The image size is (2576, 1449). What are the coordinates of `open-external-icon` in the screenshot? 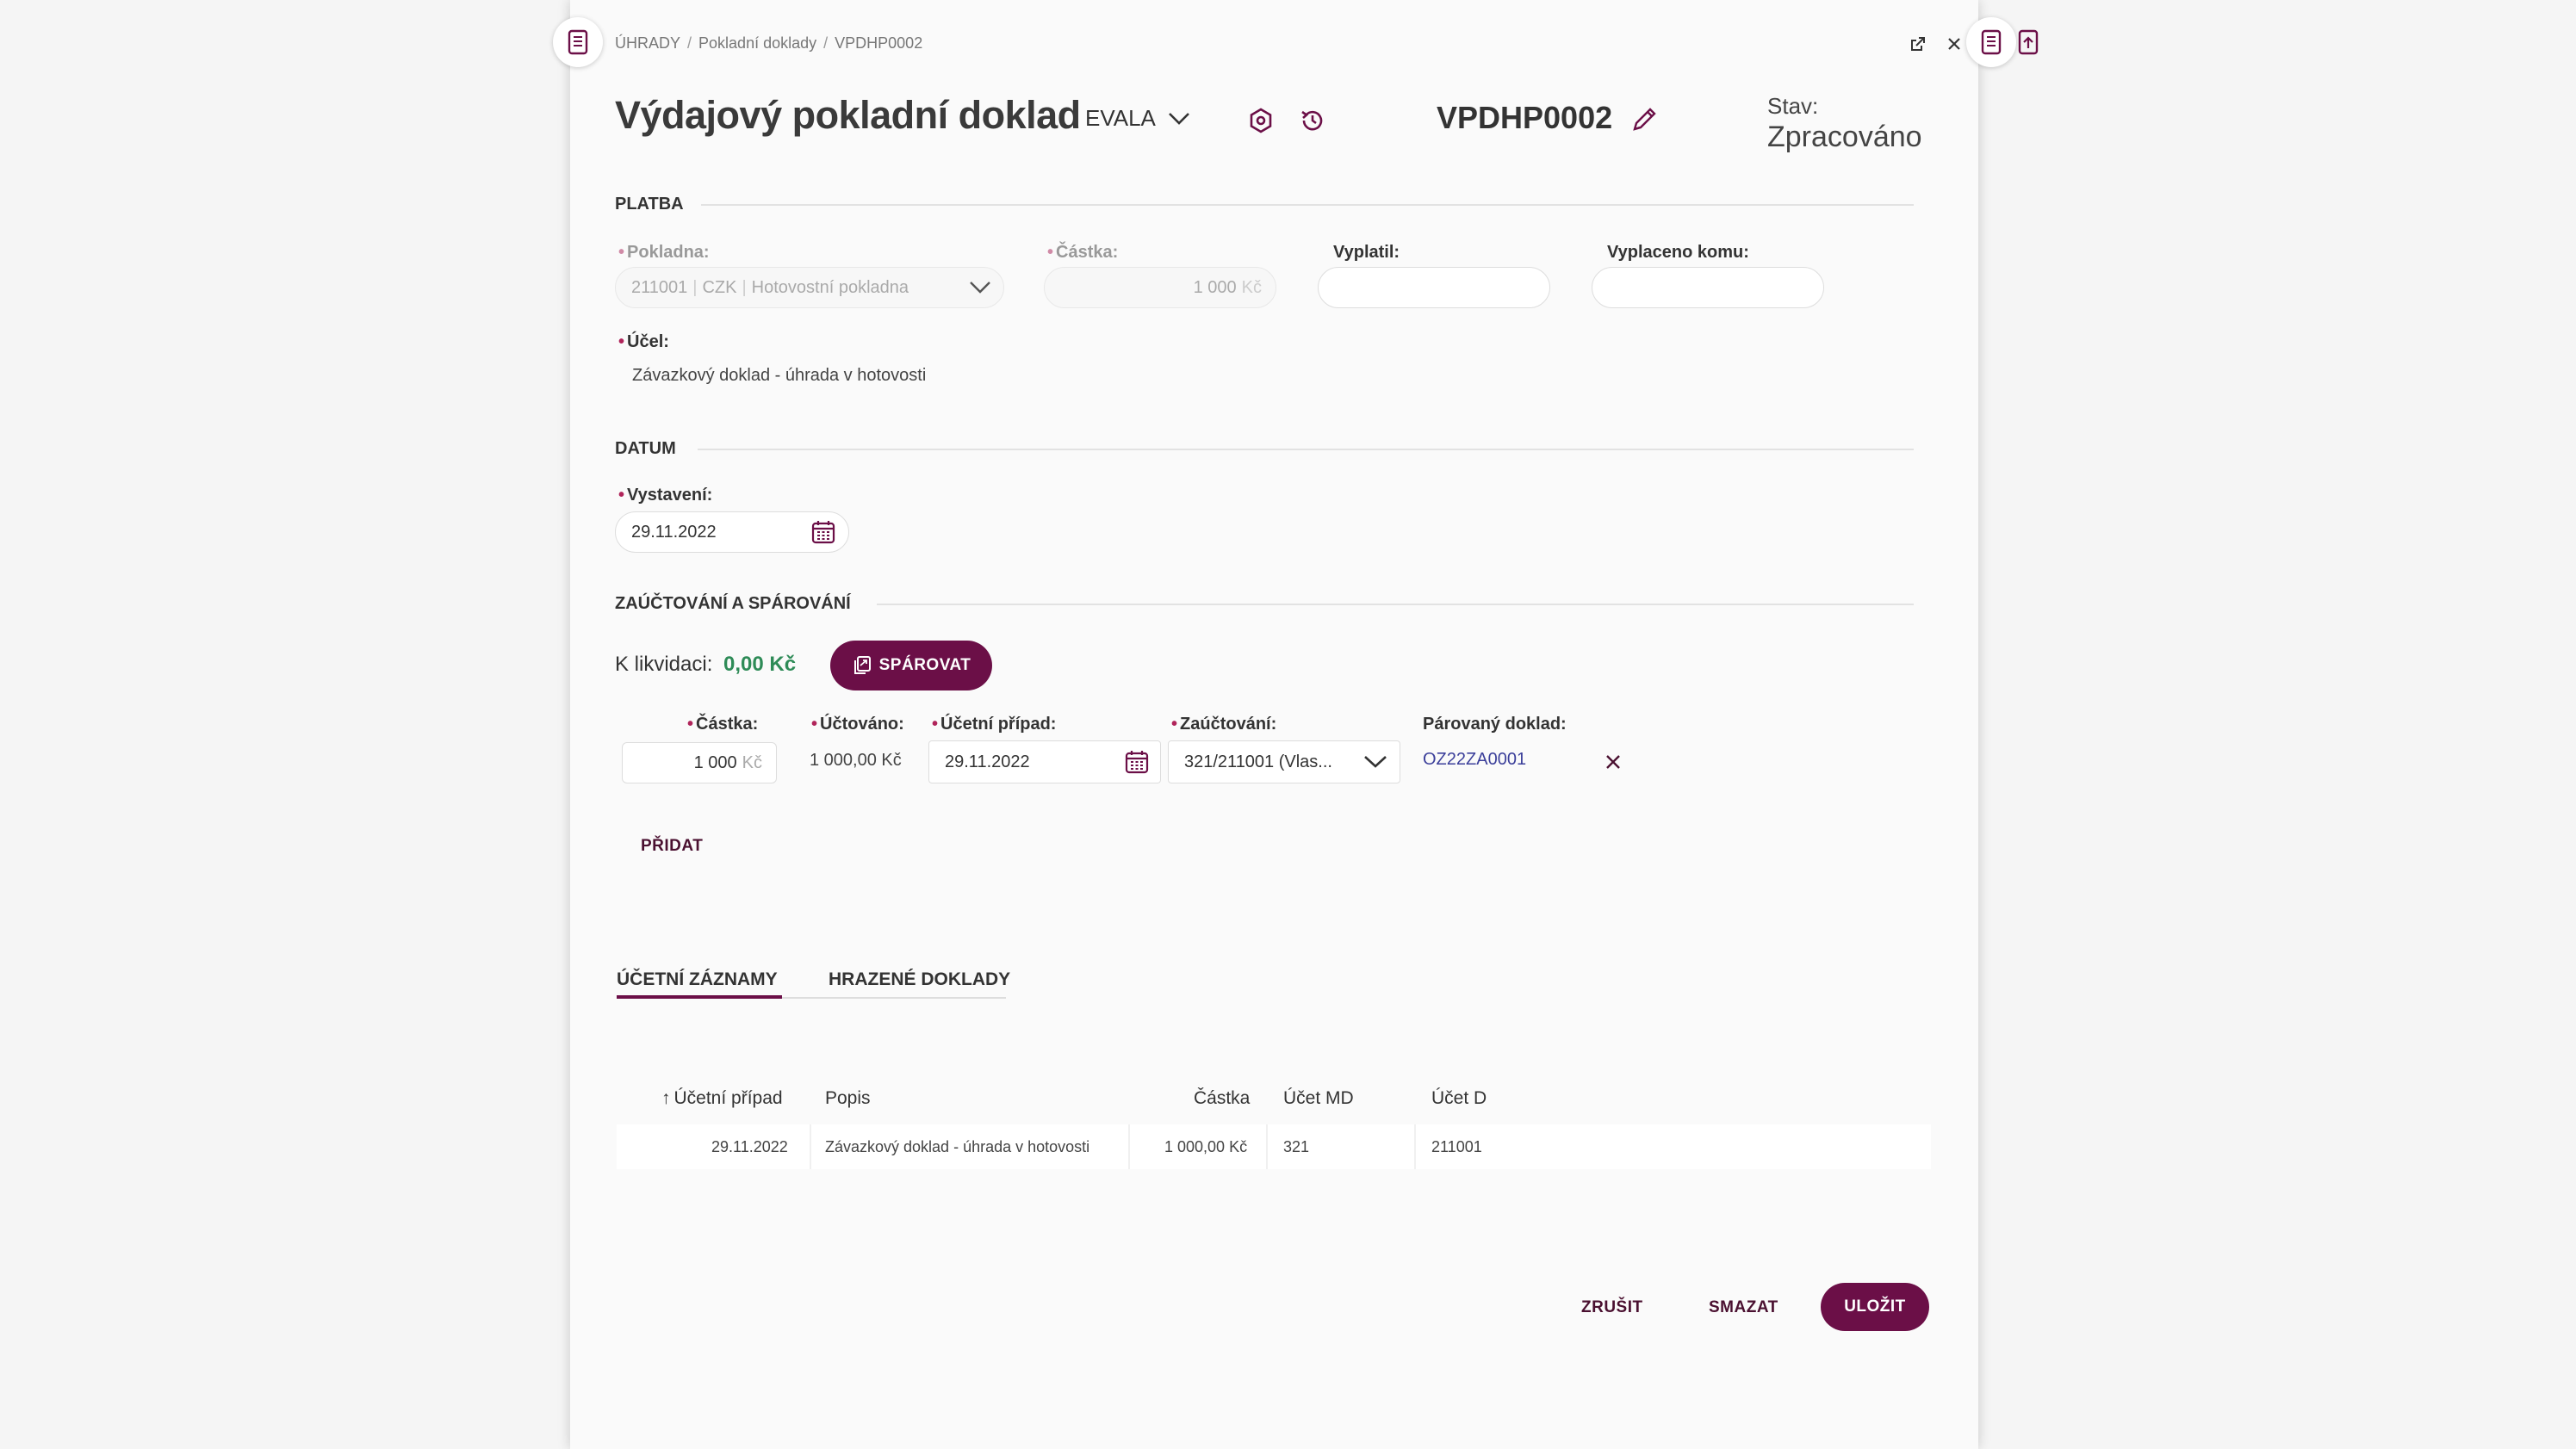 It's located at (1918, 44).